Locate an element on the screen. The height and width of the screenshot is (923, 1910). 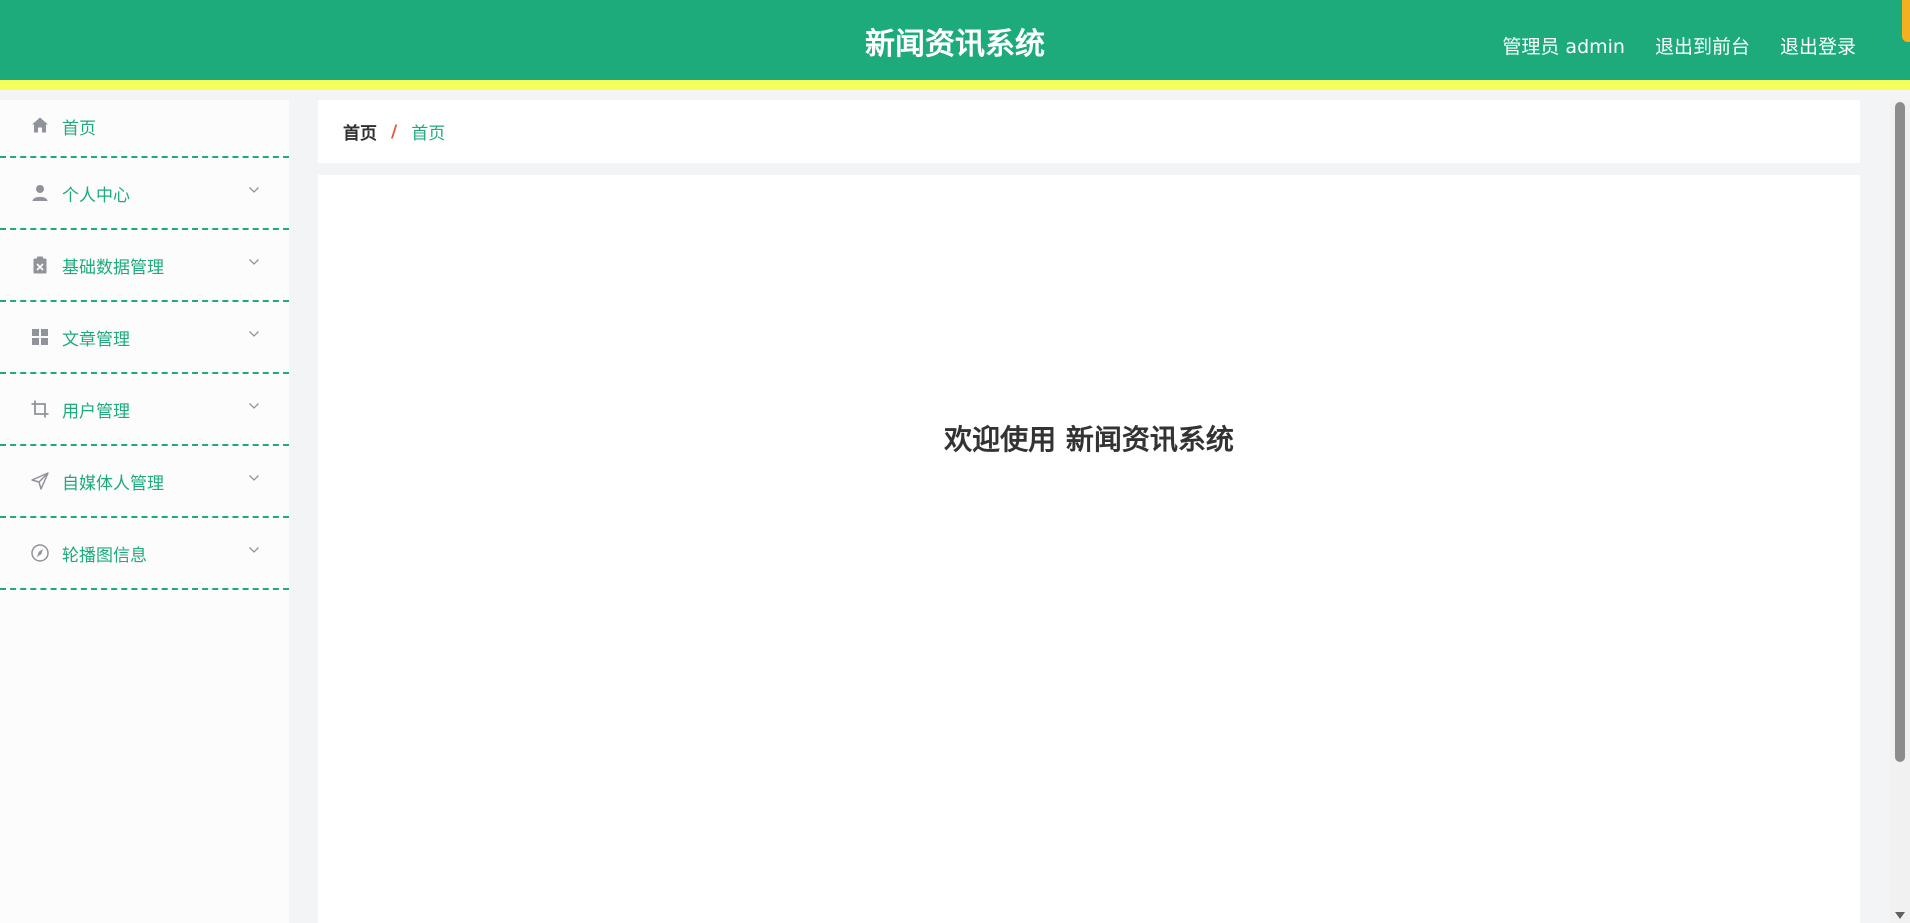
sidebar-item-label: 文章管理 is located at coordinates (96, 339).